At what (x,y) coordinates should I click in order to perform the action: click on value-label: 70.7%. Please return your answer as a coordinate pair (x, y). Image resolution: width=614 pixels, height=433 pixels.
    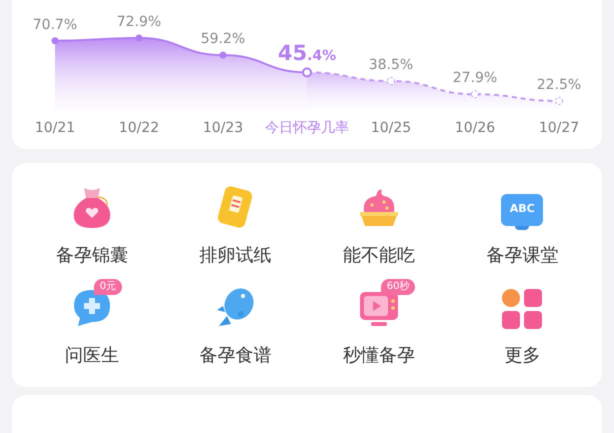
    Looking at the image, I should click on (55, 25).